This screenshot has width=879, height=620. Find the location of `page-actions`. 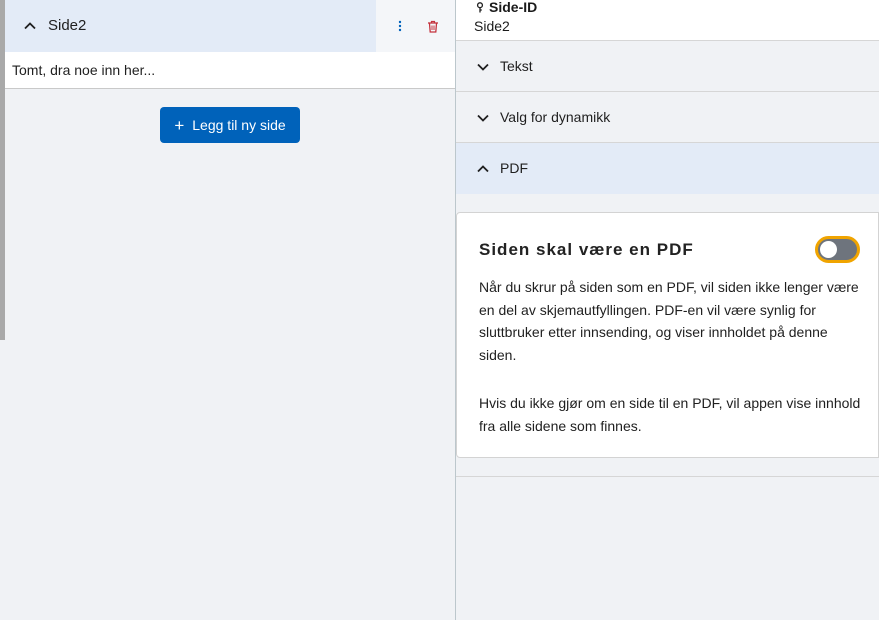

page-actions is located at coordinates (415, 26).